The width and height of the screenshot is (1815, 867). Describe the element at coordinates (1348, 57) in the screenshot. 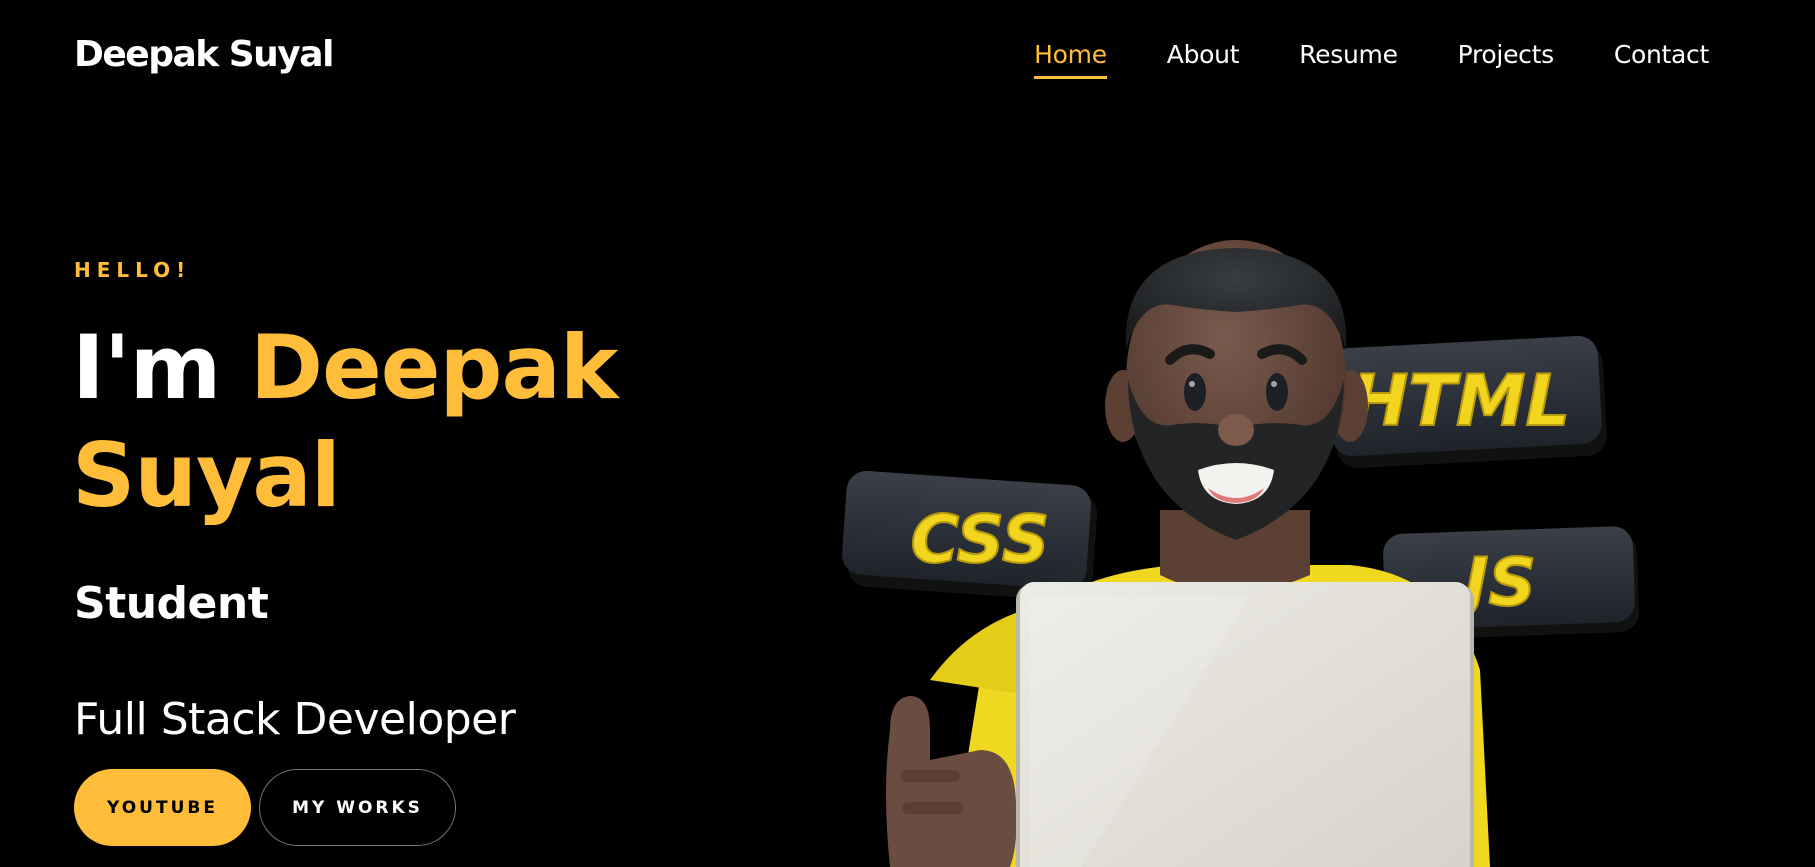

I see `nav-item-resume: Resume` at that location.